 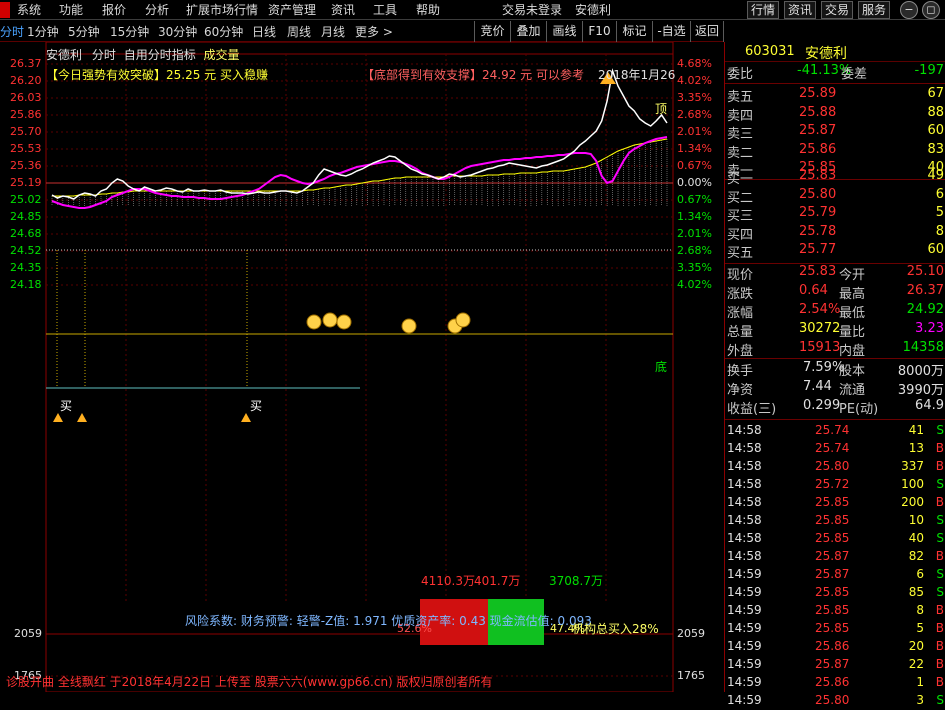 I want to click on period-30min: 30分钟, so click(x=177, y=31).